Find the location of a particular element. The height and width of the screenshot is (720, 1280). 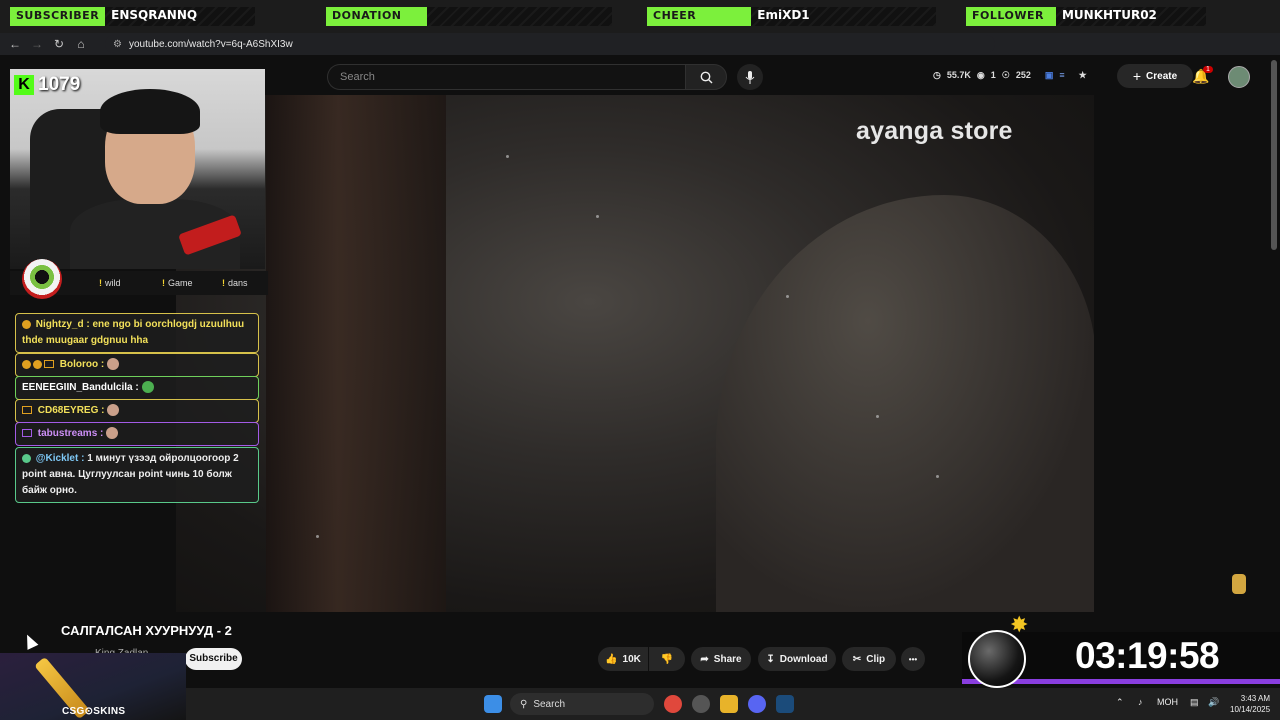

taskbar-search-label: Search is located at coordinates (549, 704).